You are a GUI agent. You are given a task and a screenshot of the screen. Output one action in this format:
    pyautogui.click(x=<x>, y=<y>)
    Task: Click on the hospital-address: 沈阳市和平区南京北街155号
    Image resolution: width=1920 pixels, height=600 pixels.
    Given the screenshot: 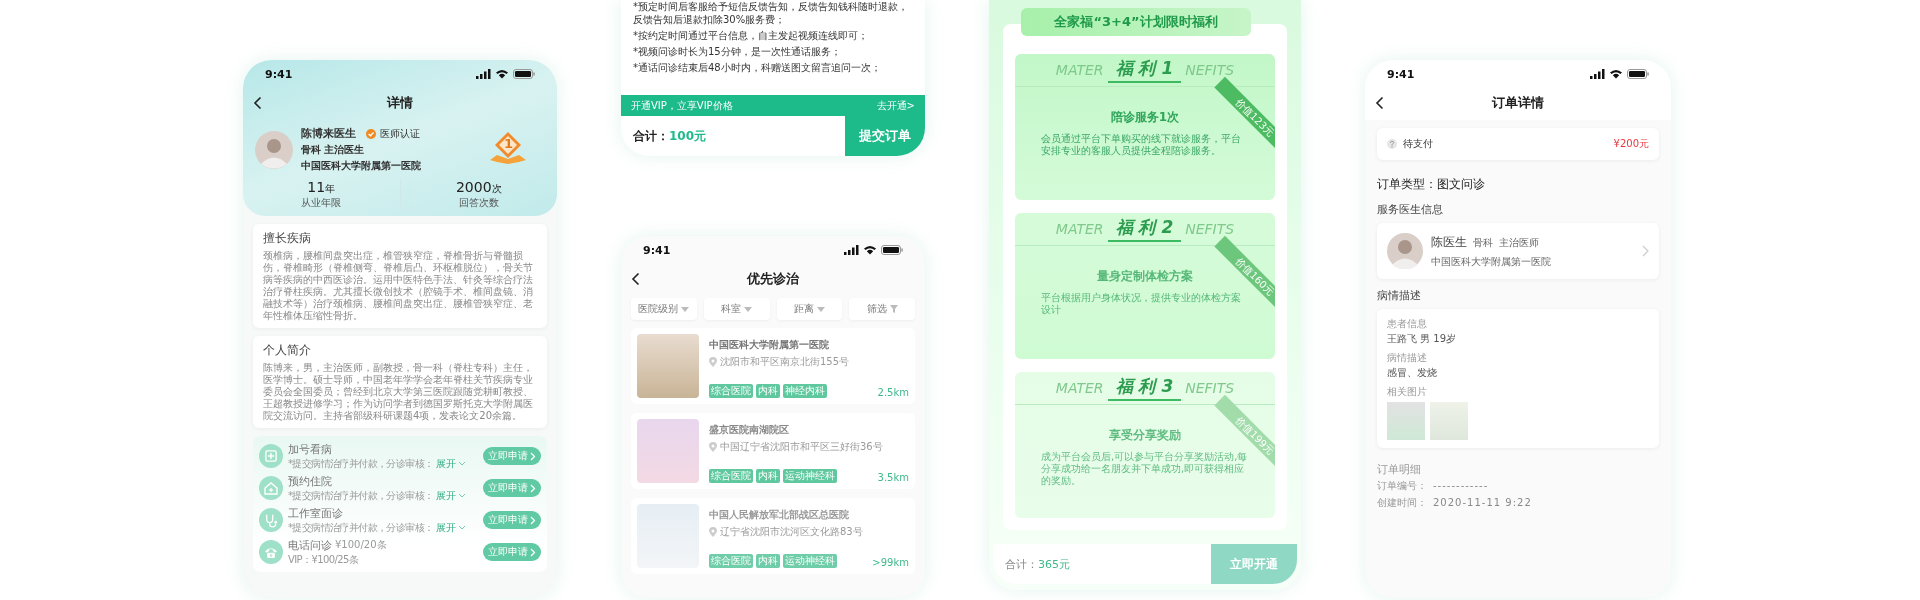 What is the action you would take?
    pyautogui.click(x=785, y=362)
    